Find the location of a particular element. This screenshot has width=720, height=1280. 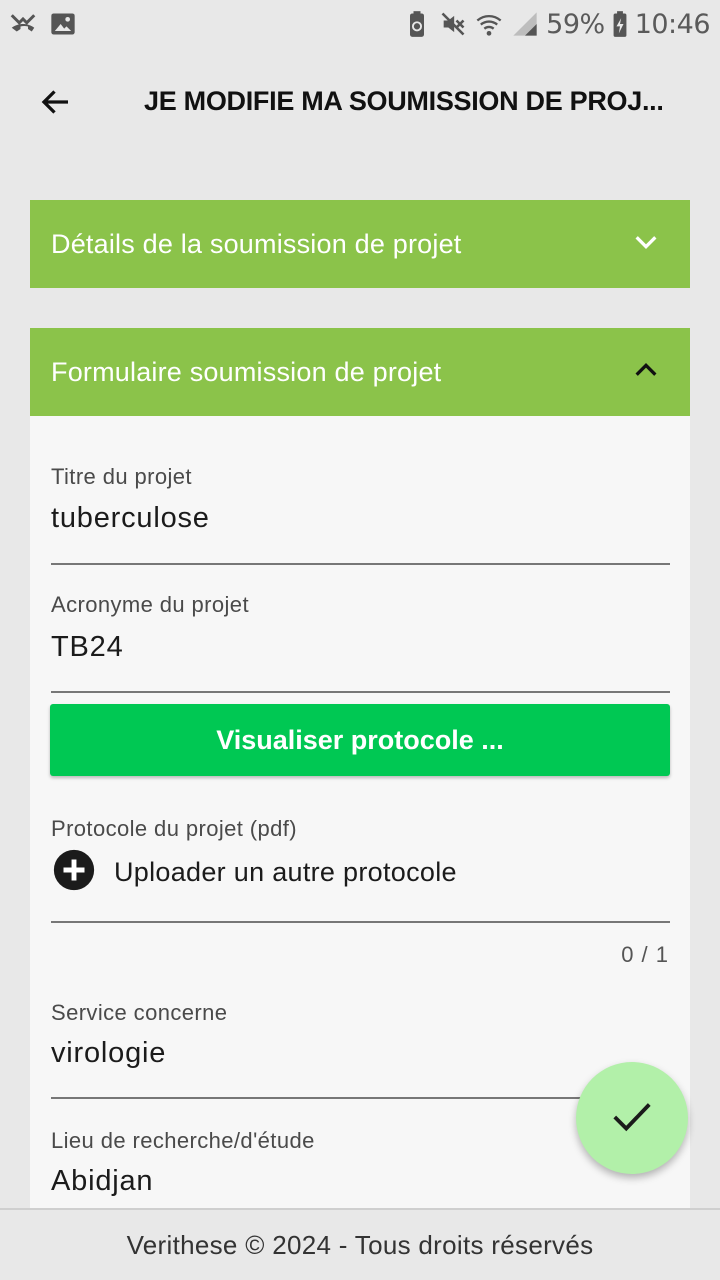

titre-field: Titre du projet tuberculose is located at coordinates (360, 510).